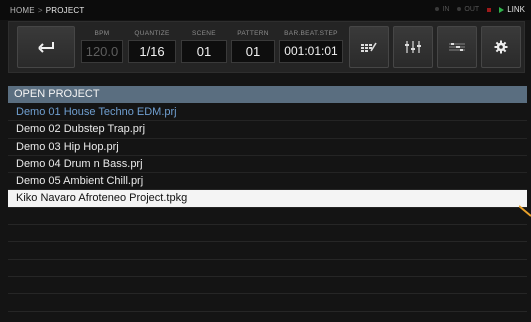 The image size is (531, 322). Describe the element at coordinates (267, 165) in the screenshot. I see `file-list-item: Demo 04 Drum n Bass.prj` at that location.